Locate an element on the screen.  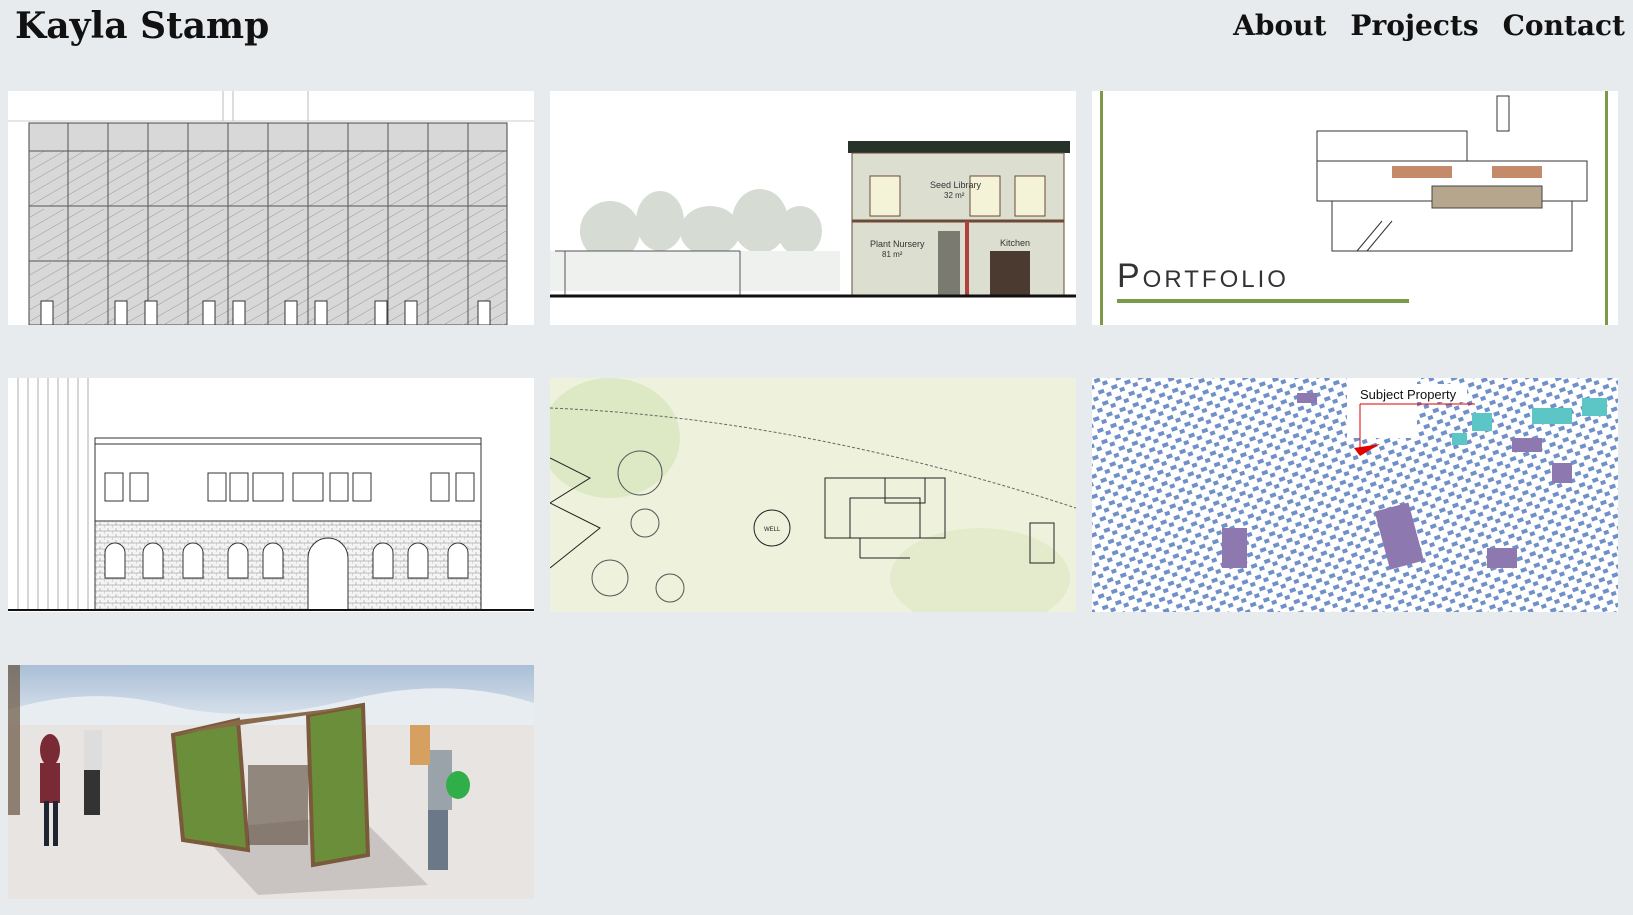
project-tile-elevation-hatched is located at coordinates (271, 208).